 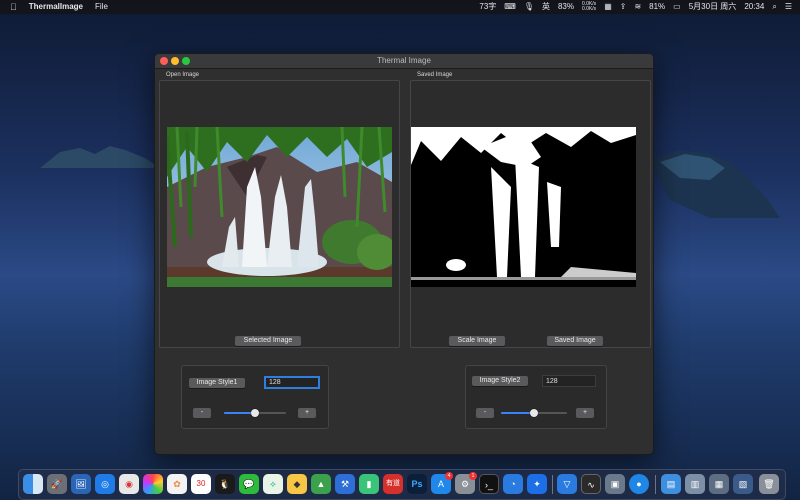 I want to click on island-left, so click(x=100, y=157).